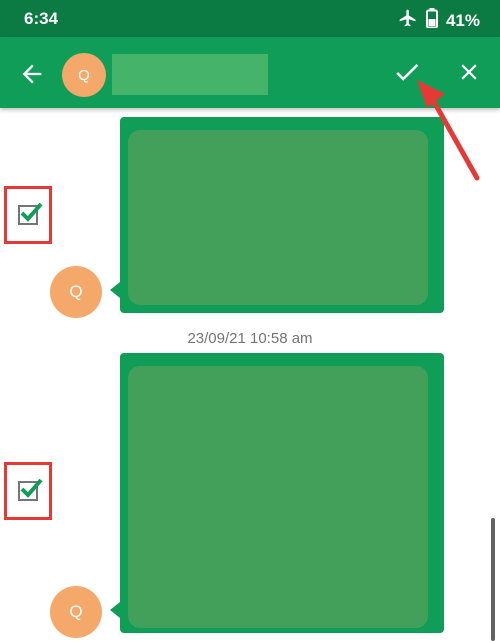  Describe the element at coordinates (41, 18) in the screenshot. I see `status-time: 6:34` at that location.